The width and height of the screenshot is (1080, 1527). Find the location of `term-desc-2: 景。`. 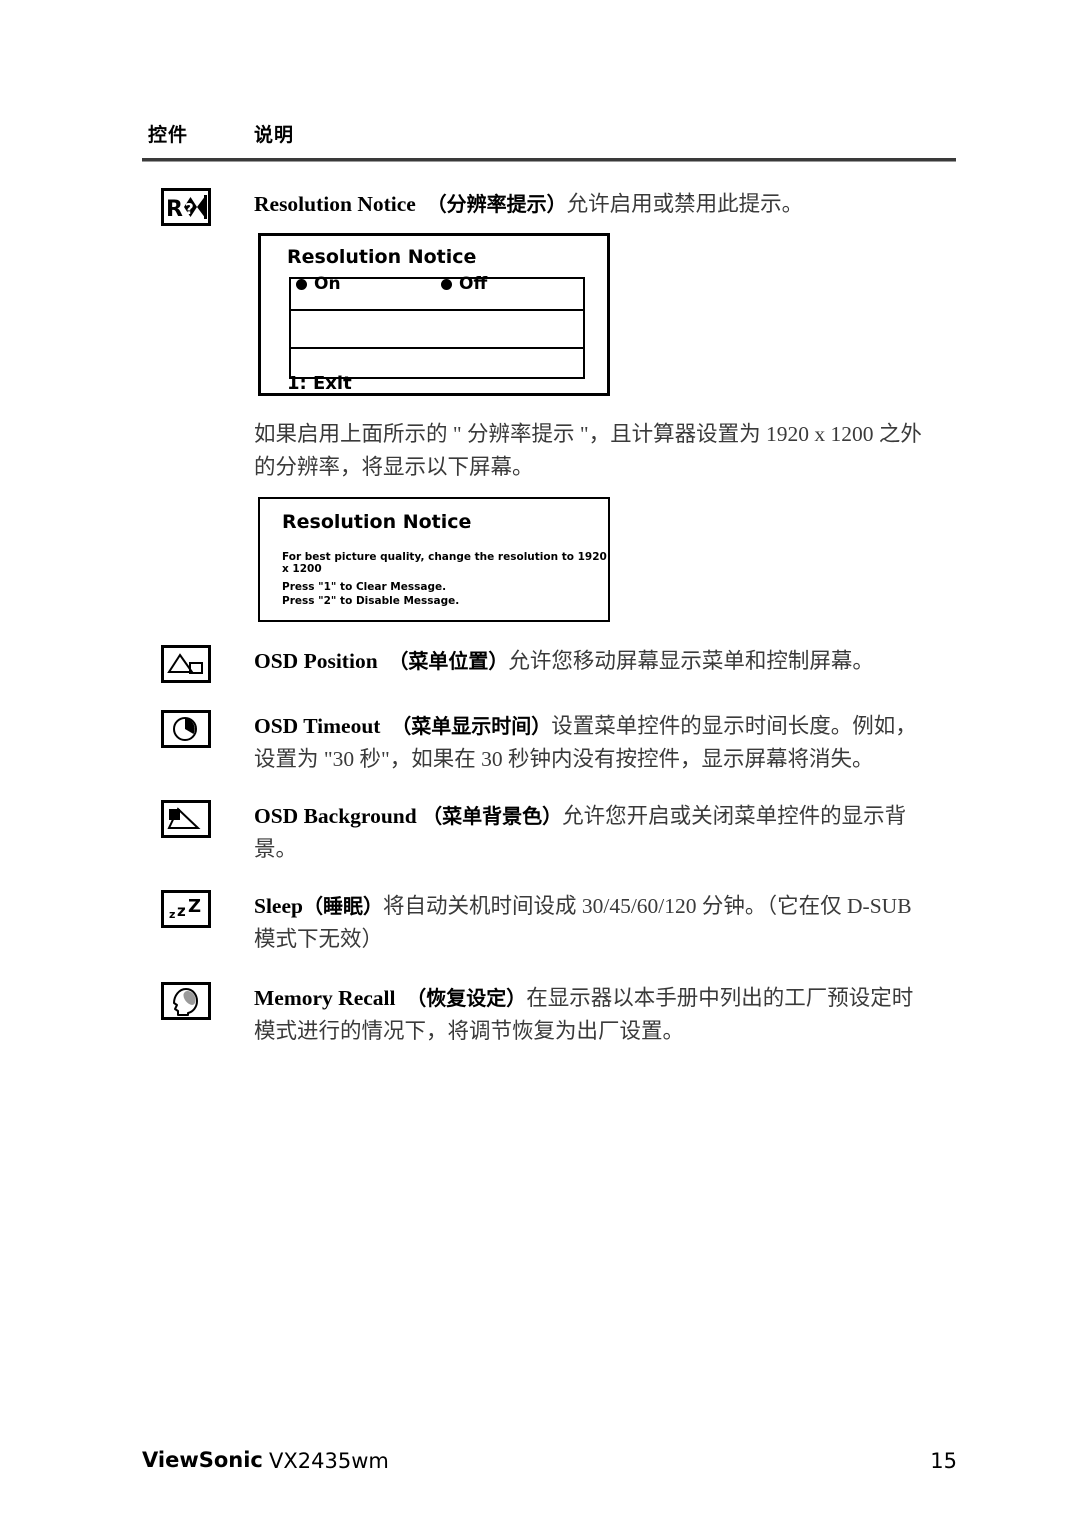

term-desc-2: 景。 is located at coordinates (276, 849).